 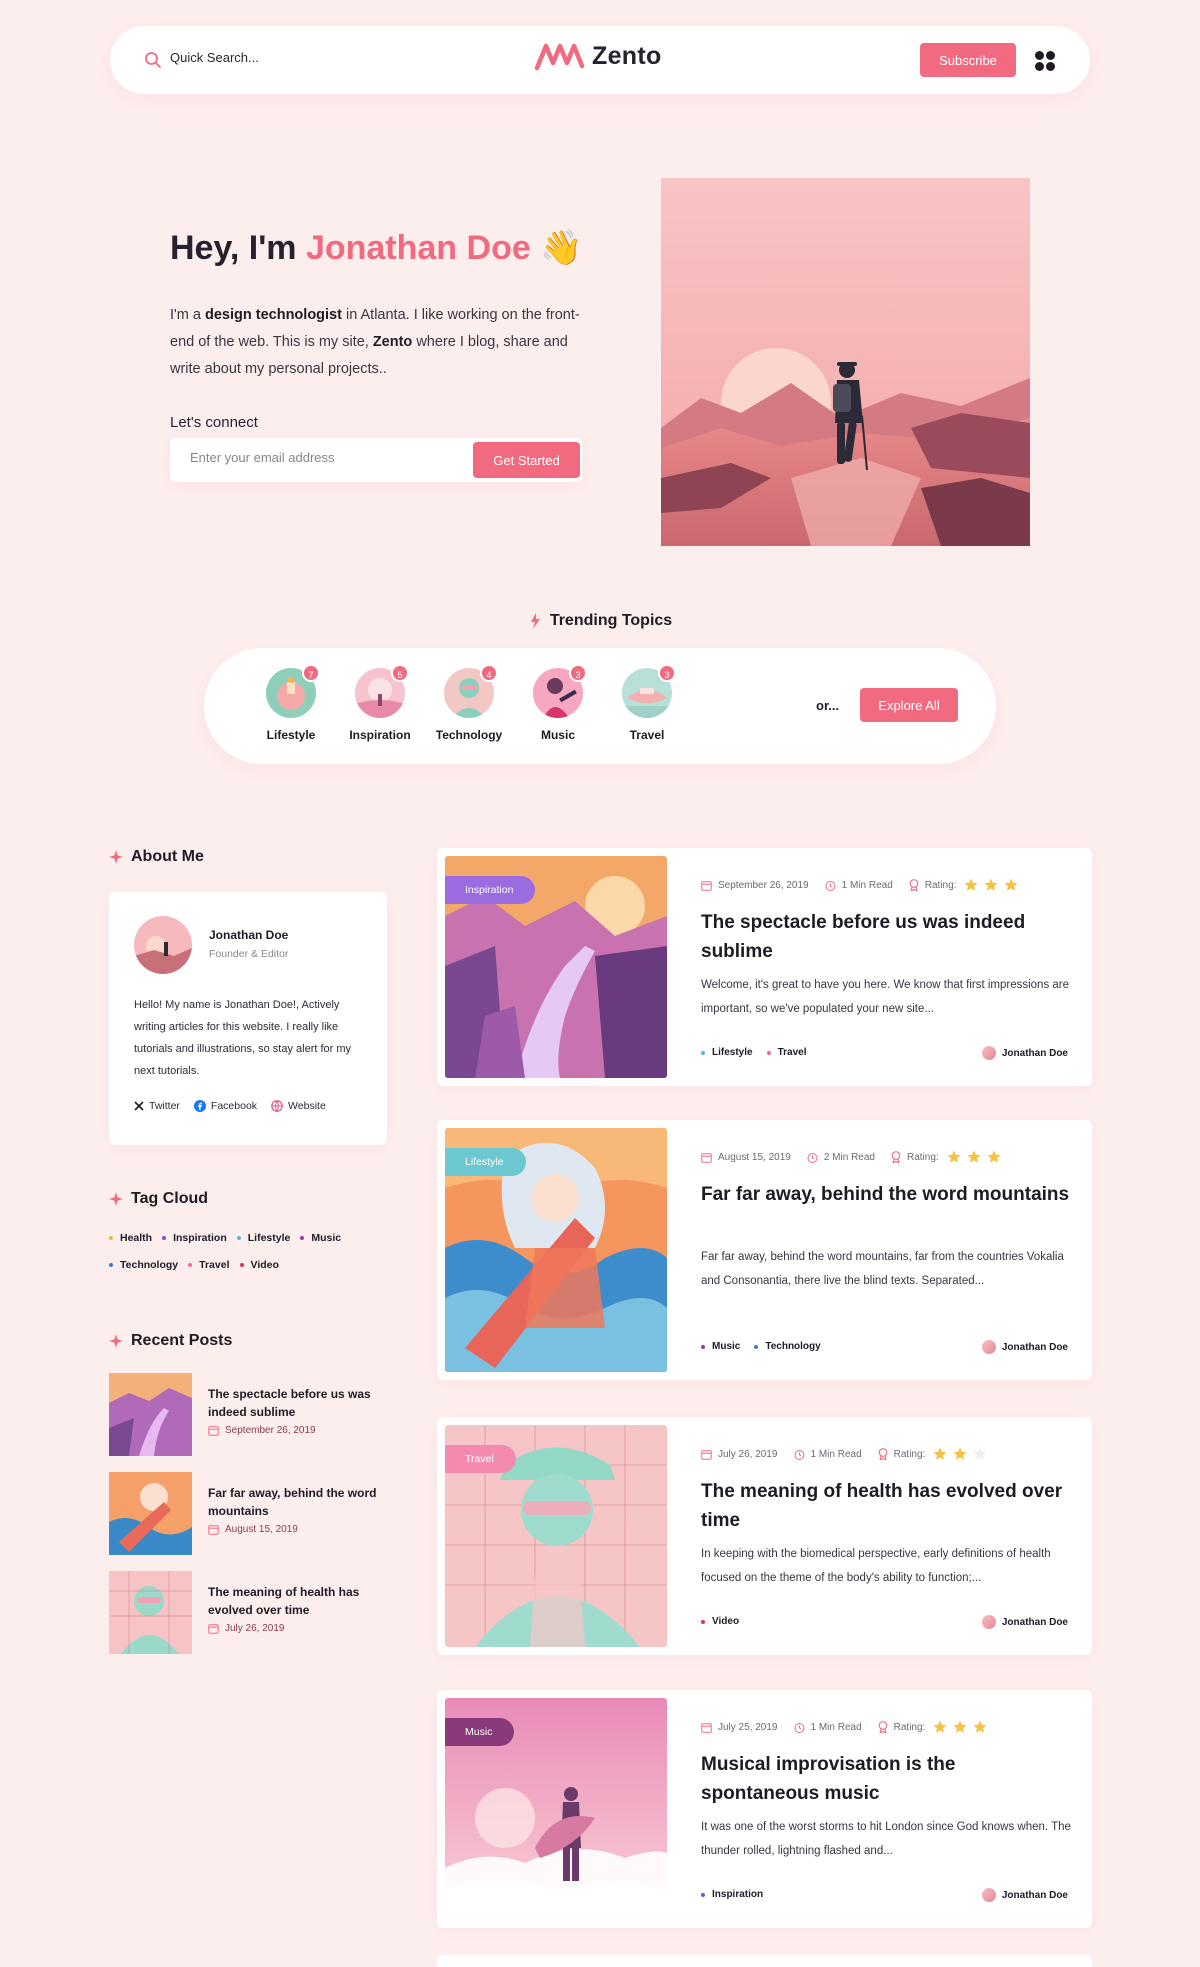 What do you see at coordinates (303, 1502) in the screenshot?
I see `recent-post-title: Far far away, behind the word mountains` at bounding box center [303, 1502].